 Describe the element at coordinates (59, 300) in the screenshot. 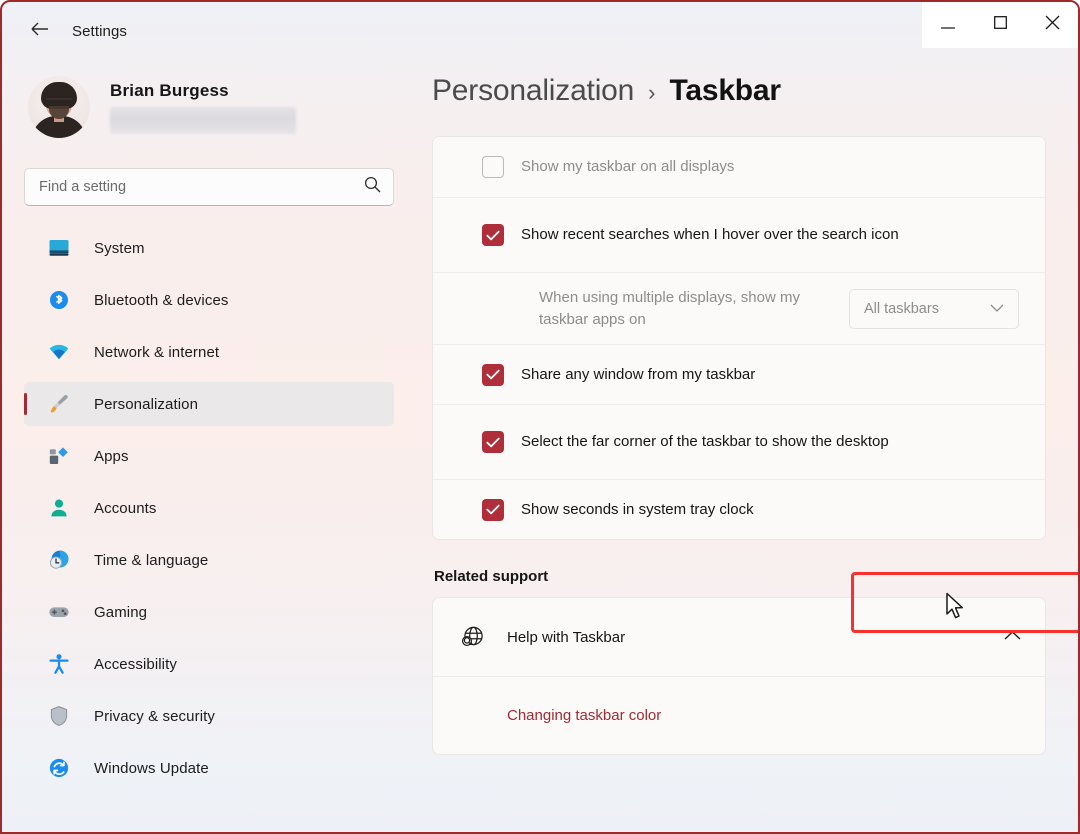

I see `bluetooth-icon` at that location.